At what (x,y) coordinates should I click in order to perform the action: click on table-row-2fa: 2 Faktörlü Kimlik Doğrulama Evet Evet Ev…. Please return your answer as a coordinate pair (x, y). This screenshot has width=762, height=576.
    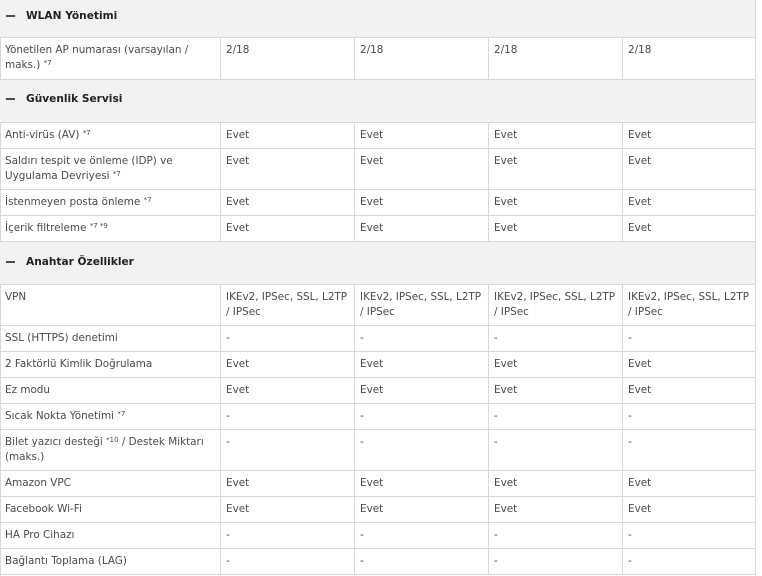
    Looking at the image, I should click on (378, 365).